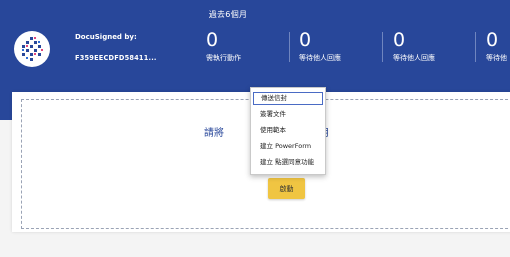 This screenshot has width=510, height=257. What do you see at coordinates (496, 58) in the screenshot?
I see `stat-label: 等待他` at bounding box center [496, 58].